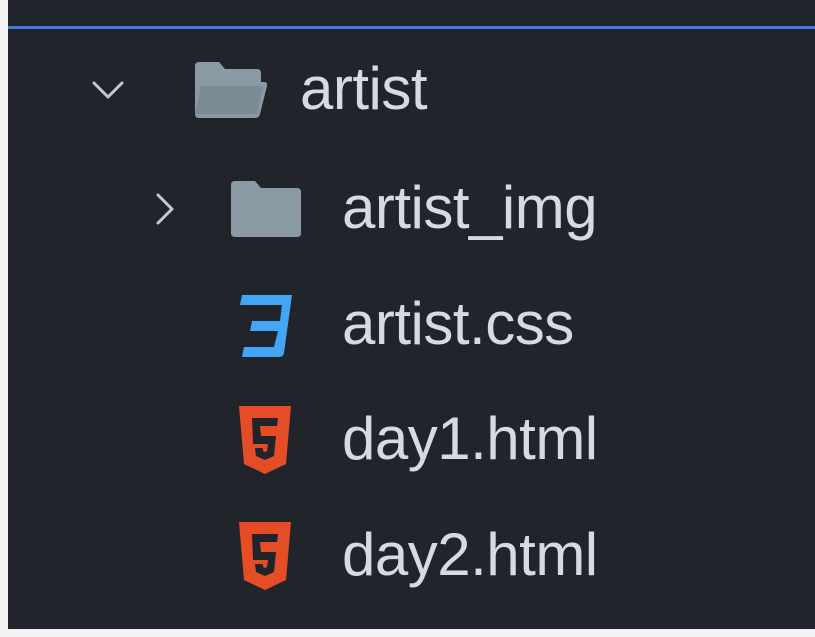 The height and width of the screenshot is (637, 815). Describe the element at coordinates (470, 438) in the screenshot. I see `tree-item-label: day1.html` at that location.